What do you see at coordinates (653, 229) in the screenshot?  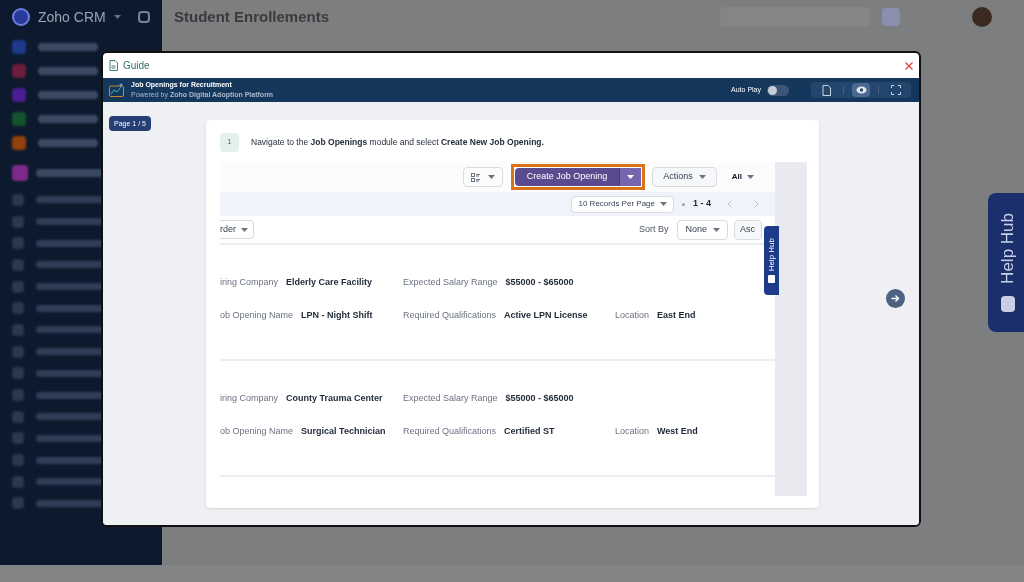 I see `sort-by-label: Sort By` at bounding box center [653, 229].